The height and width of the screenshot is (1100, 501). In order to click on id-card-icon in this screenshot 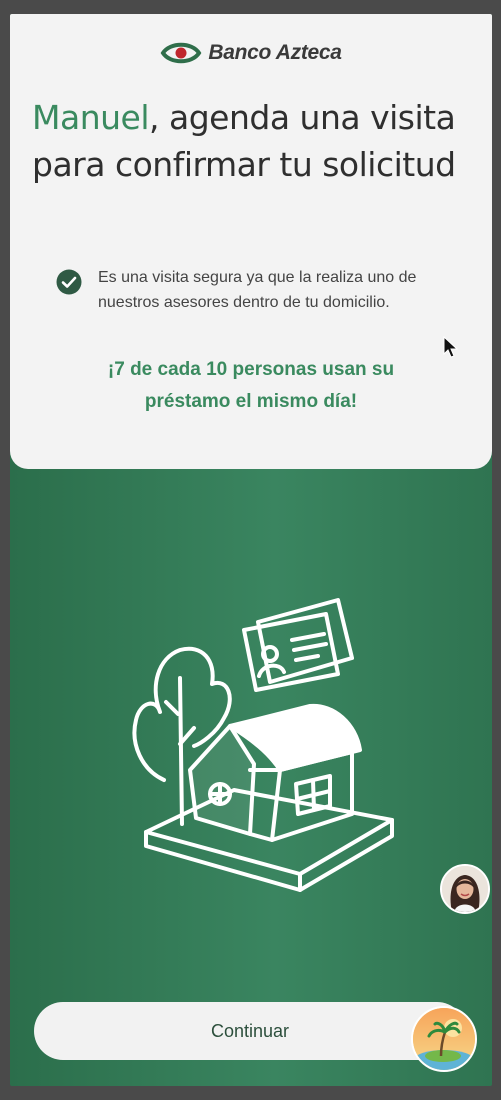, I will do `click(298, 645)`.